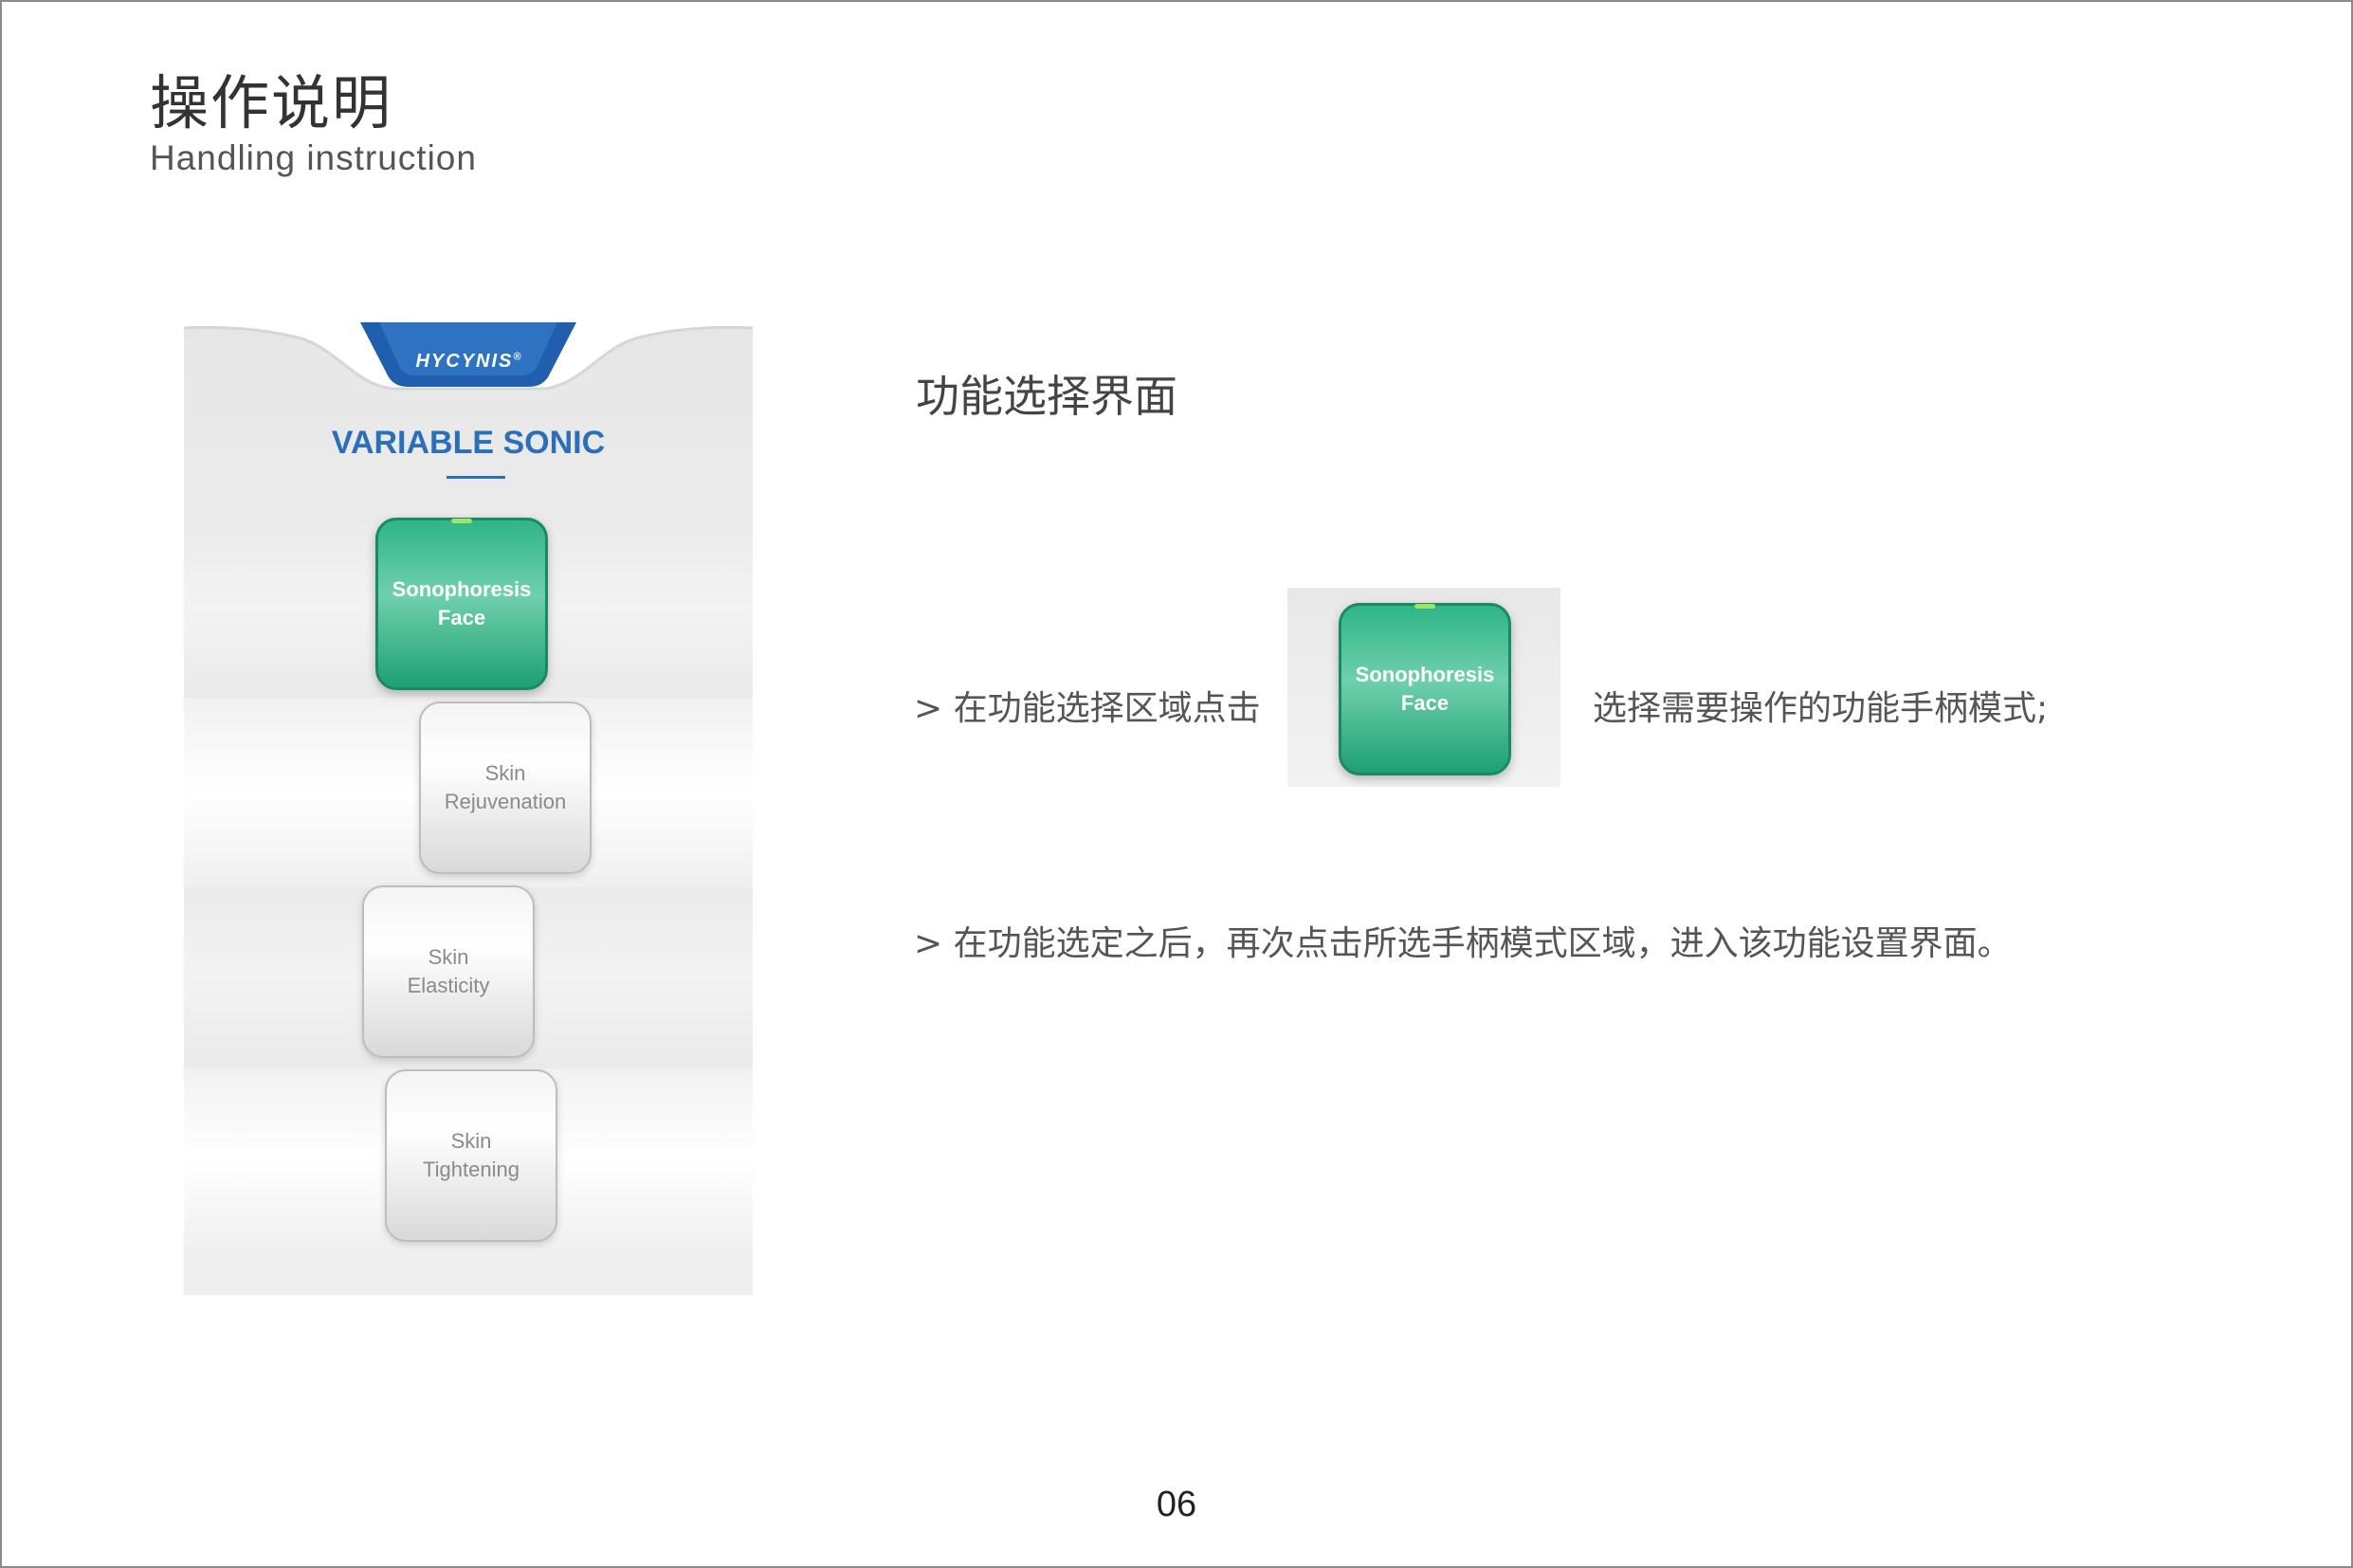  What do you see at coordinates (506, 801) in the screenshot?
I see `mode-label-line2: Rejuvenation` at bounding box center [506, 801].